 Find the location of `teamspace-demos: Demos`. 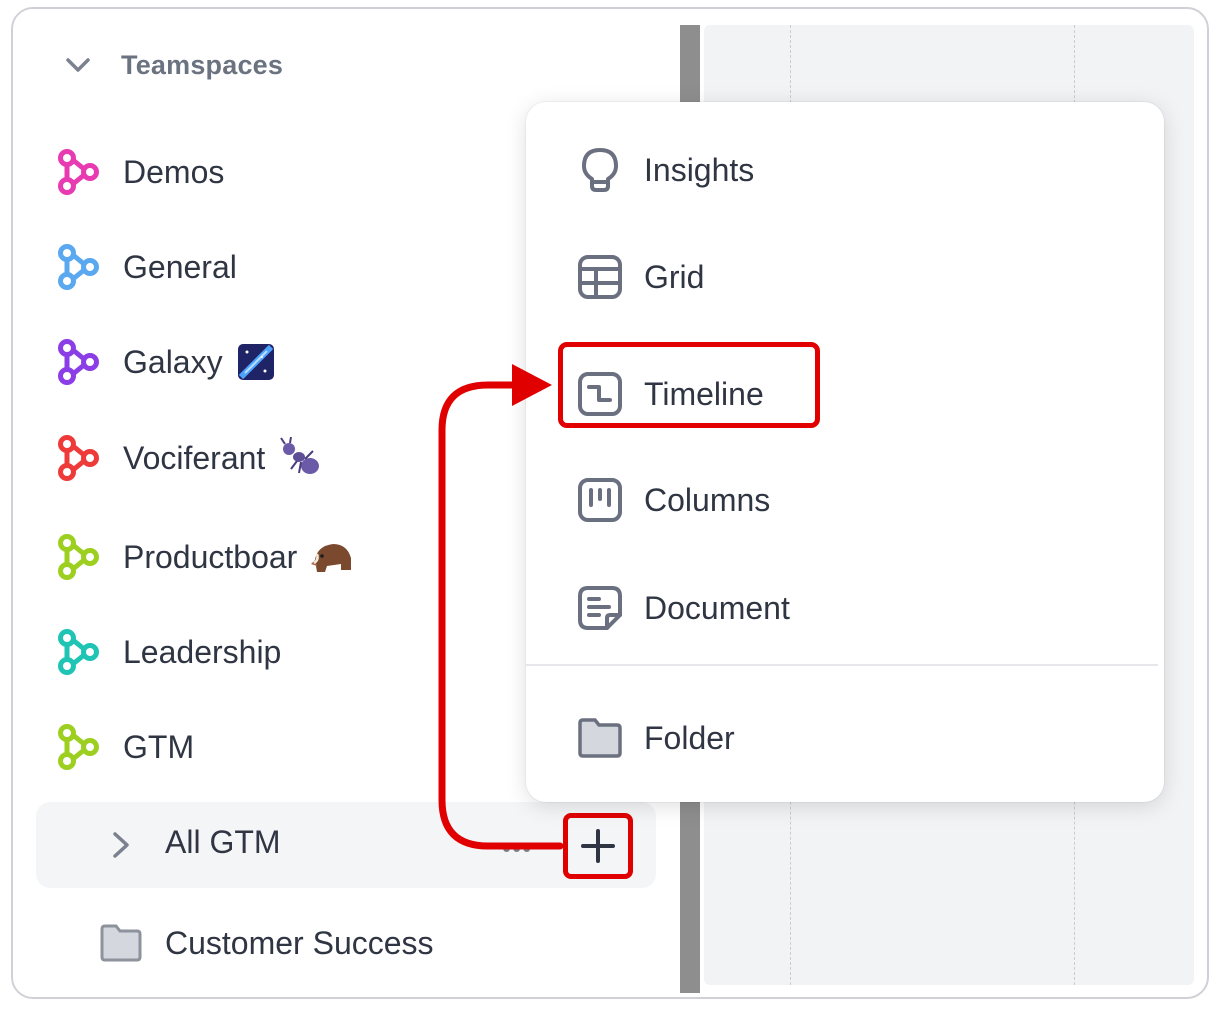

teamspace-demos: Demos is located at coordinates (139, 172).